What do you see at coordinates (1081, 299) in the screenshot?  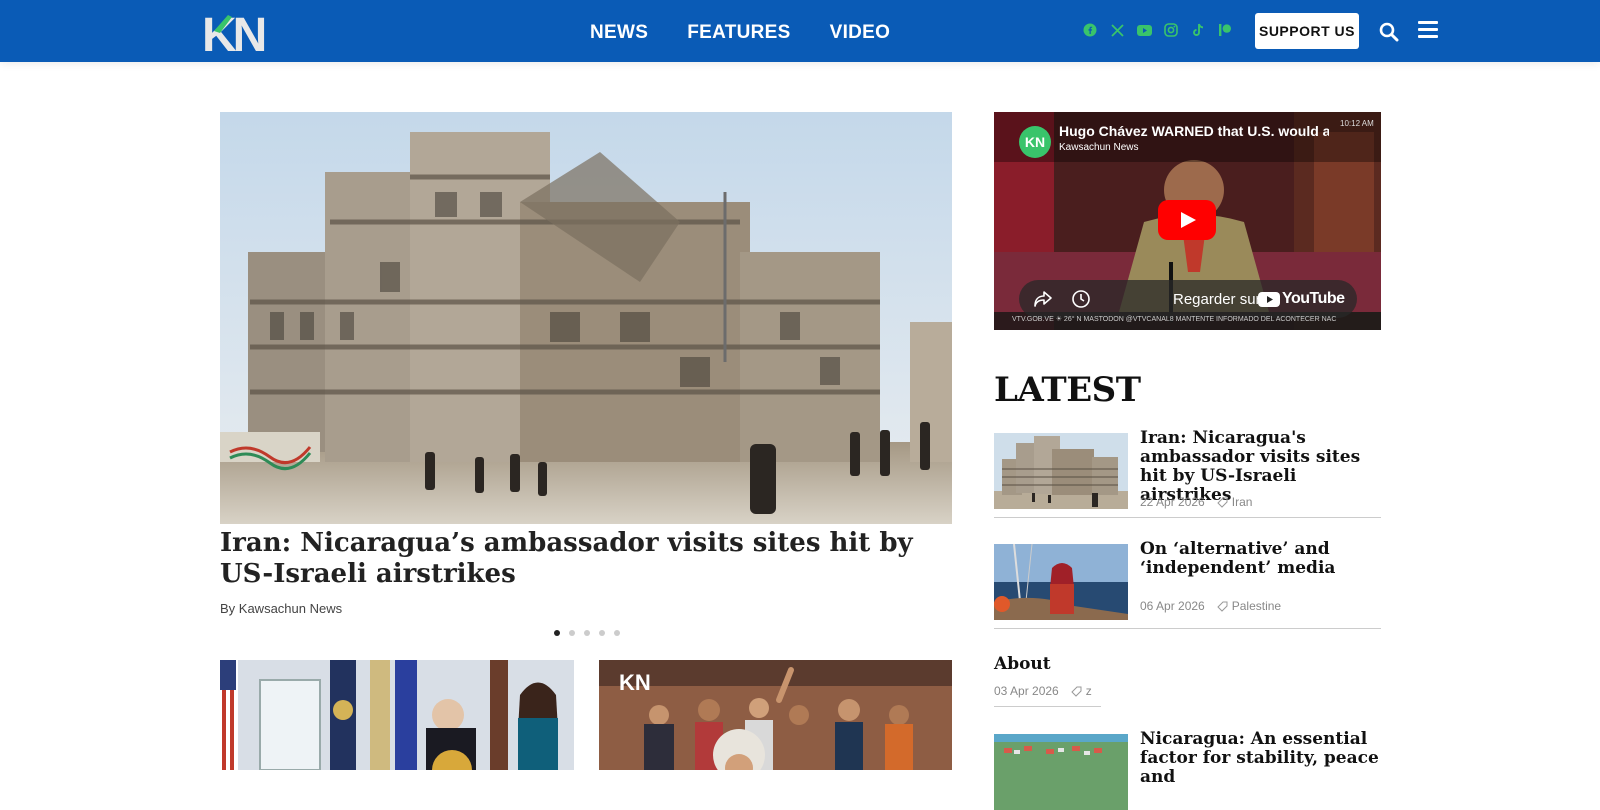 I see `watch-later-icon` at bounding box center [1081, 299].